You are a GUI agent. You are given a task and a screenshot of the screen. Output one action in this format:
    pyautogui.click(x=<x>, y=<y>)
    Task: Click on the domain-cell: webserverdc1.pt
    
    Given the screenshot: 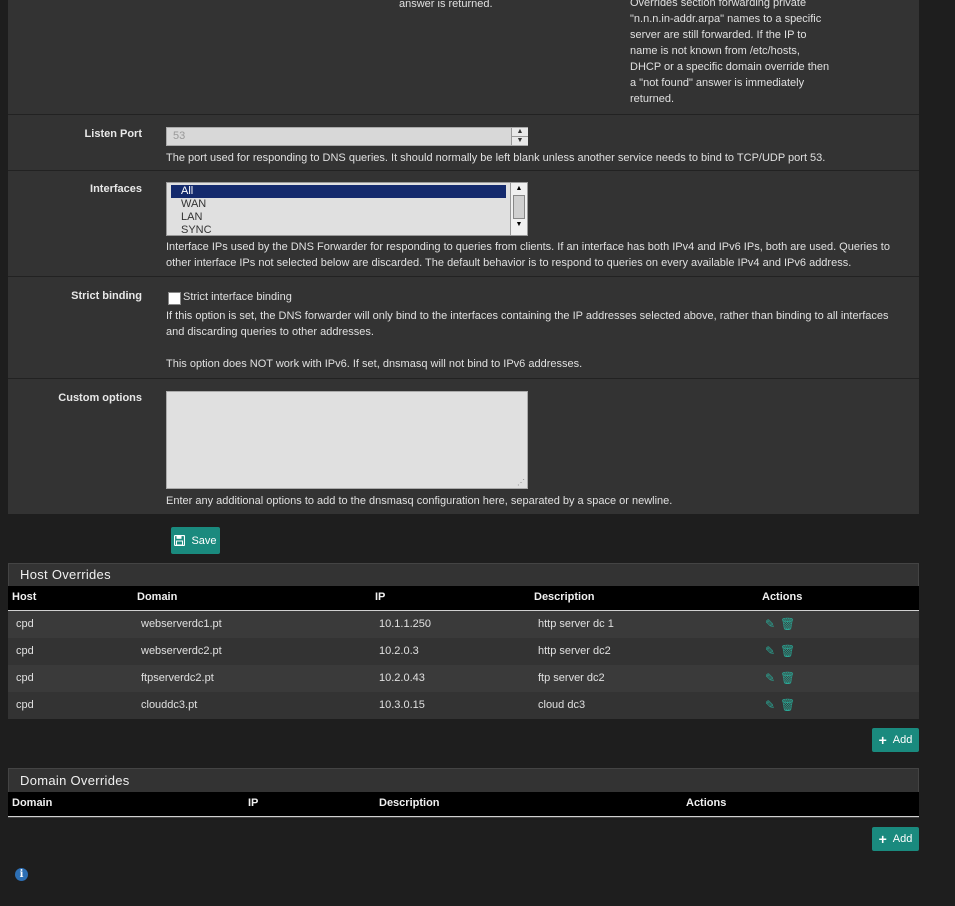 What is the action you would take?
    pyautogui.click(x=181, y=624)
    